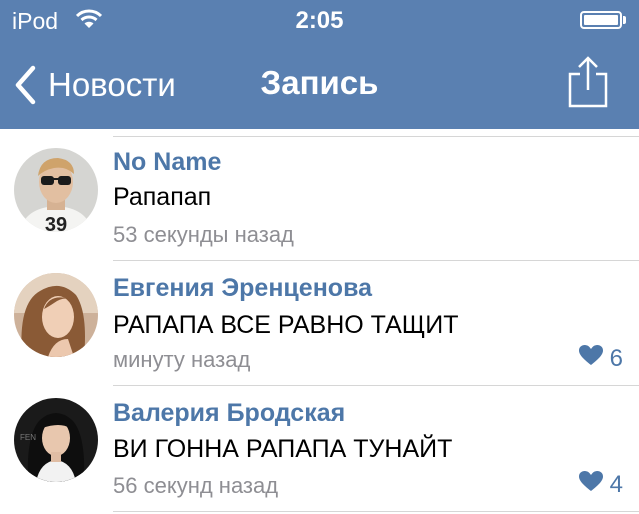  What do you see at coordinates (624, 20) in the screenshot?
I see `battery-tip` at bounding box center [624, 20].